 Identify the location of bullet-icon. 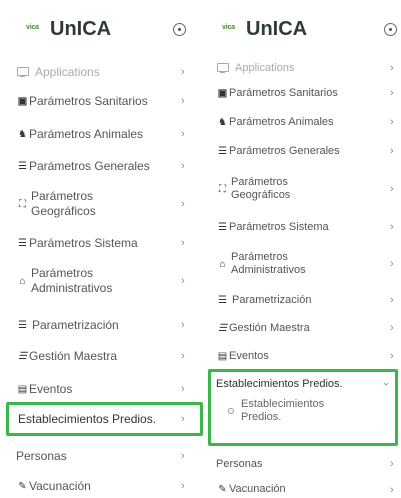
(231, 411).